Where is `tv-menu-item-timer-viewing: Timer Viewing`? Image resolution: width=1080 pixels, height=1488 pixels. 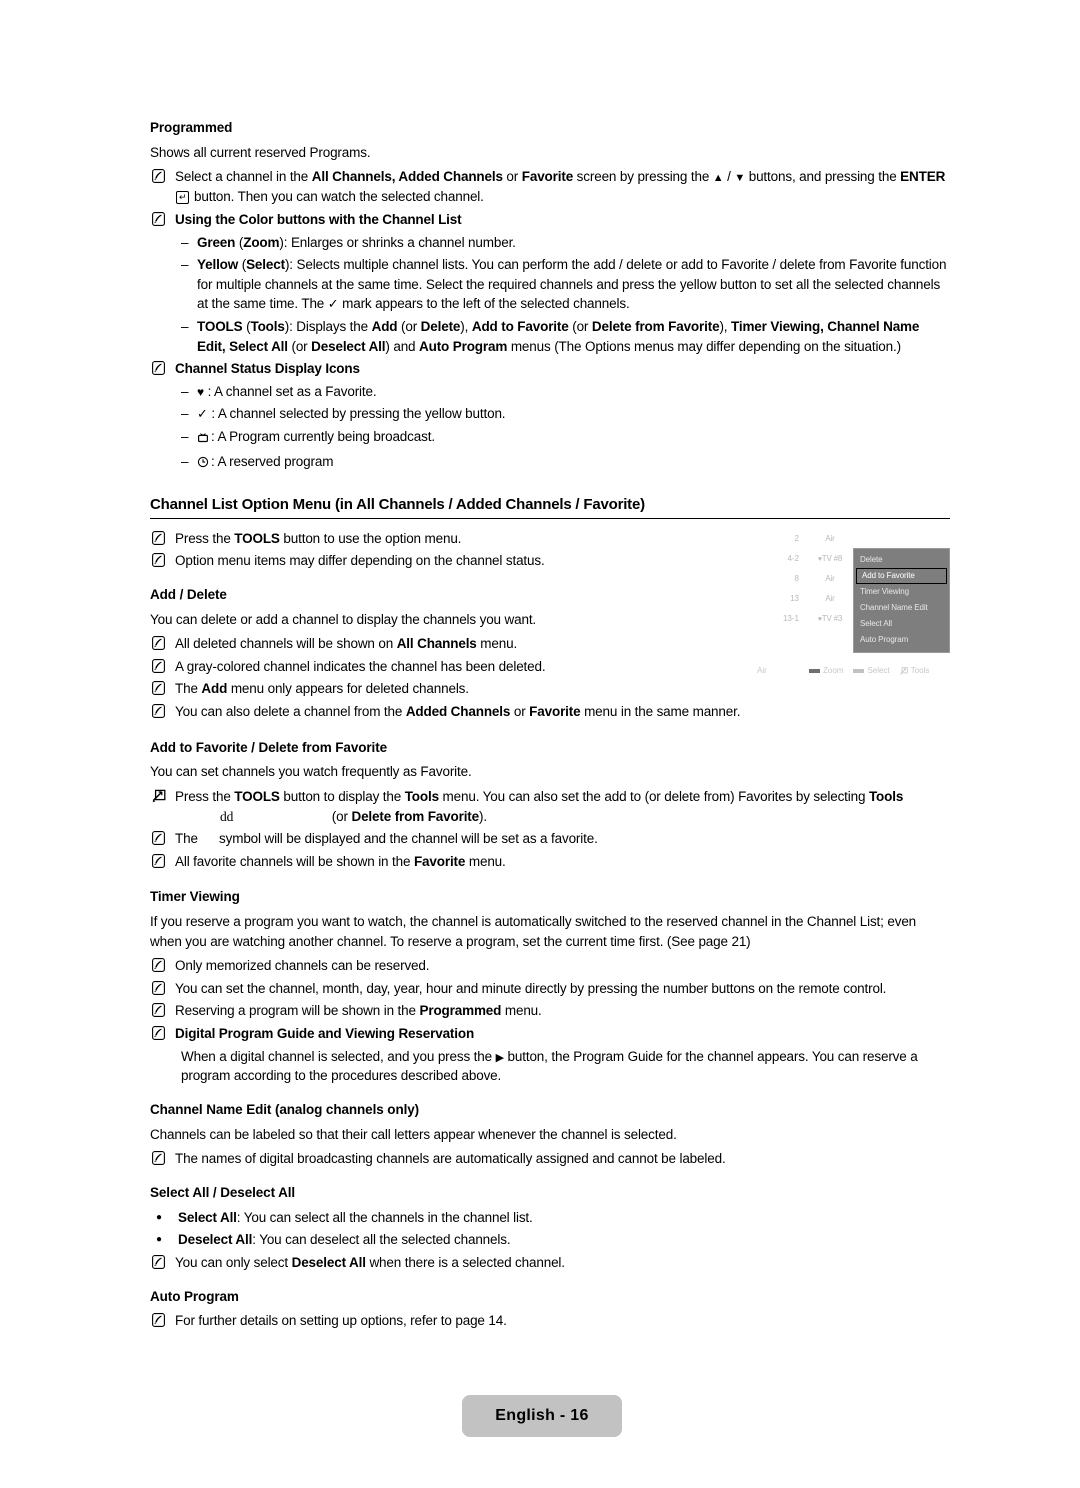 tv-menu-item-timer-viewing: Timer Viewing is located at coordinates (901, 592).